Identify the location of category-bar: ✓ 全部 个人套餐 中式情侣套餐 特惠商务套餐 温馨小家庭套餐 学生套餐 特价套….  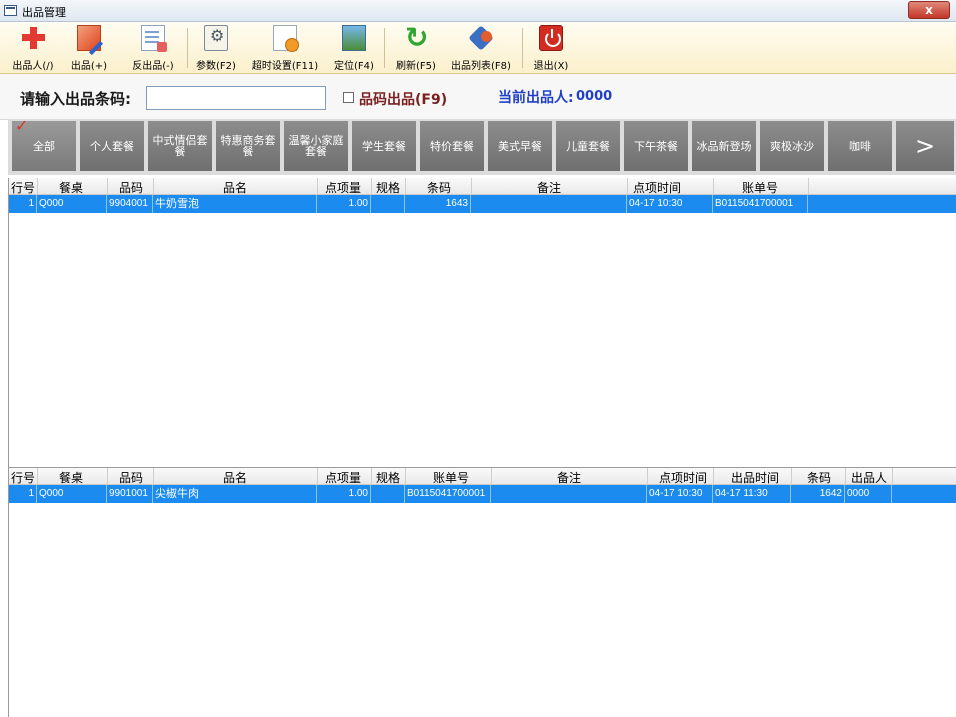
(482, 145).